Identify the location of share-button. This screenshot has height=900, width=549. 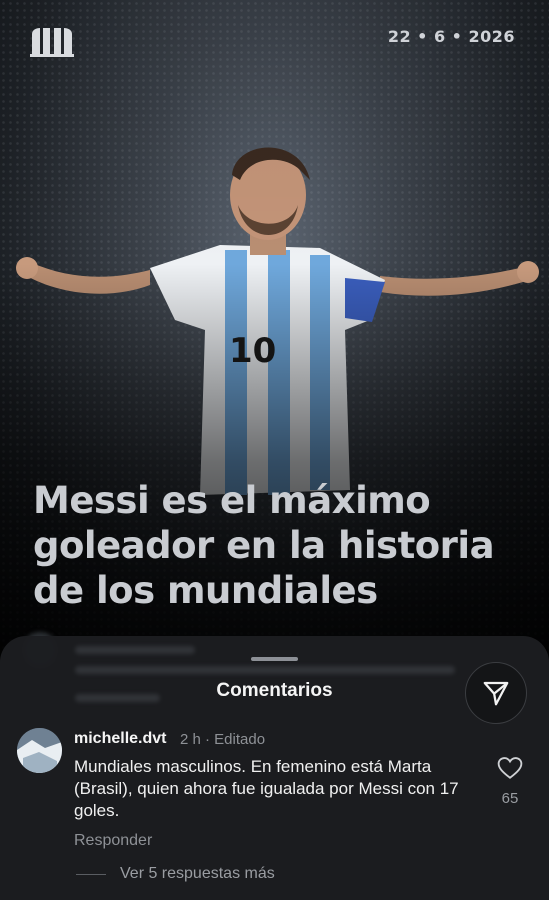
(496, 693).